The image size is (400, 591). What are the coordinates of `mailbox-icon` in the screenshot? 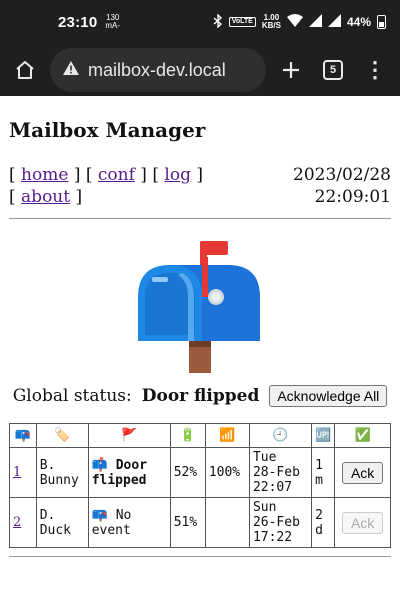 It's located at (199, 307).